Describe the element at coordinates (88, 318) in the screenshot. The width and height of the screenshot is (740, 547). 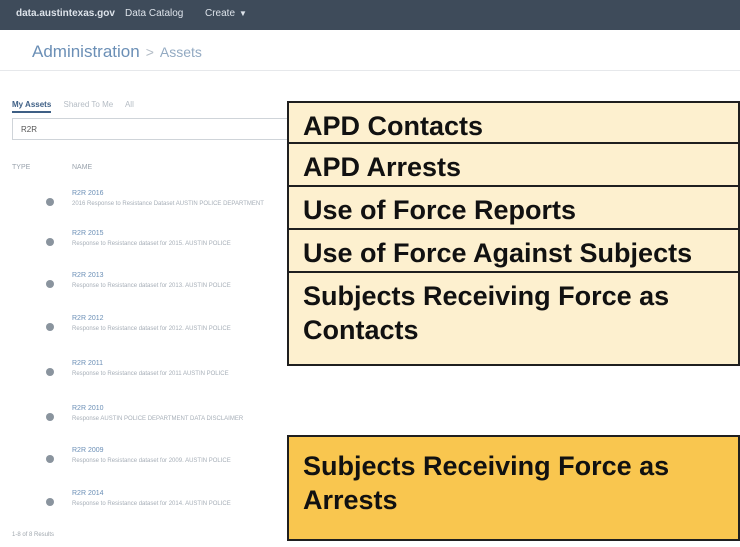
I see `asset-title-link: R2R 2012` at that location.